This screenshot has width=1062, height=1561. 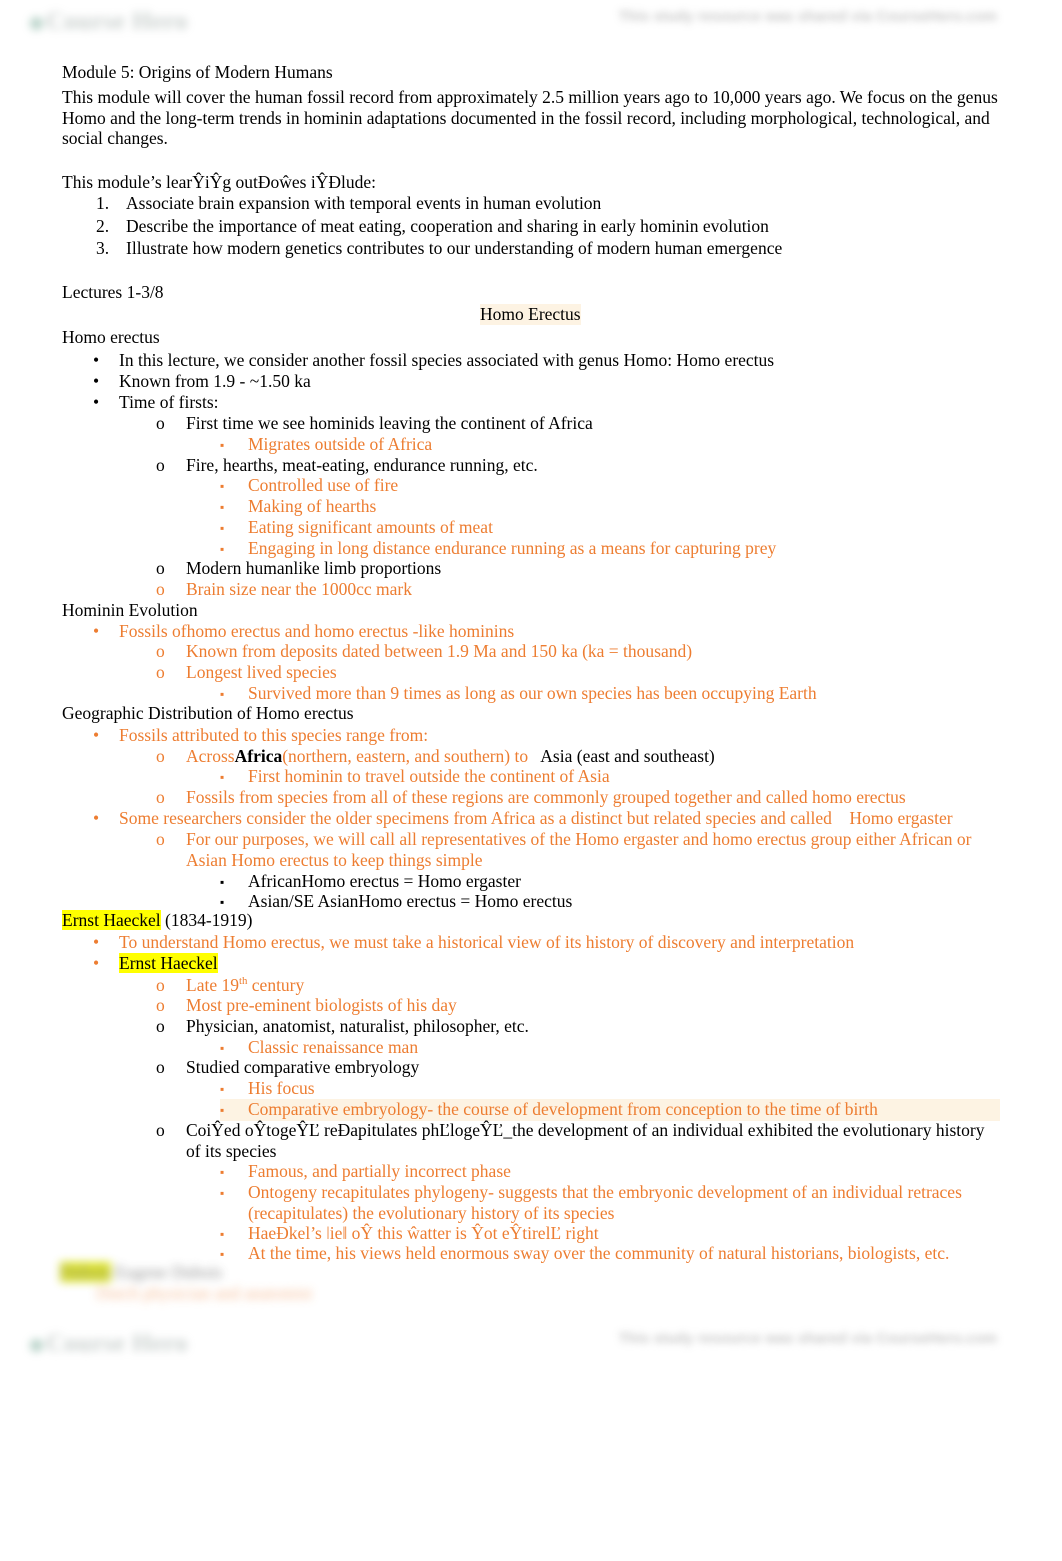 What do you see at coordinates (219, 182) in the screenshot?
I see `objectives-lead: This module’s learŶiŶg outÐoŵes iŶÐlude:` at bounding box center [219, 182].